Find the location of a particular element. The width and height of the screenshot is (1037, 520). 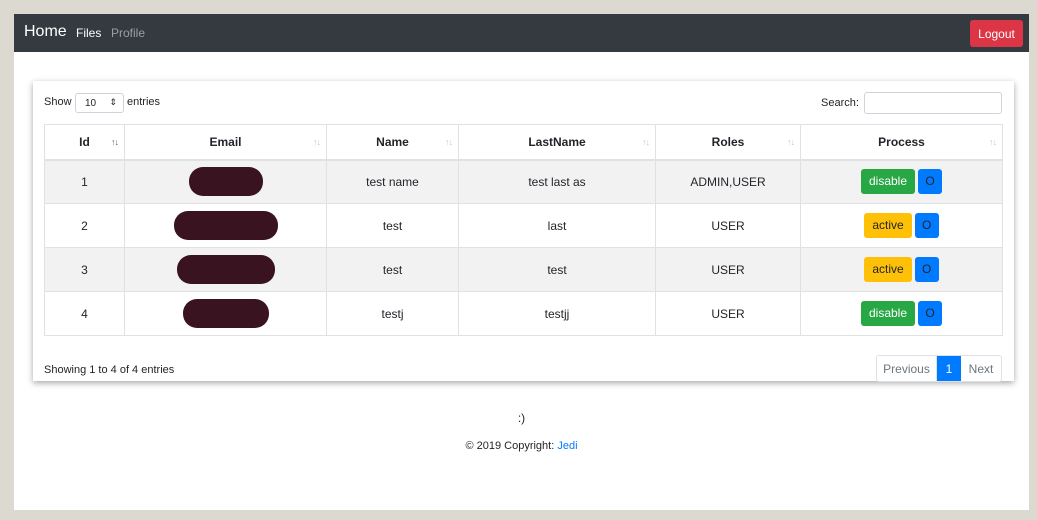

cell-lastname: last is located at coordinates (557, 225).